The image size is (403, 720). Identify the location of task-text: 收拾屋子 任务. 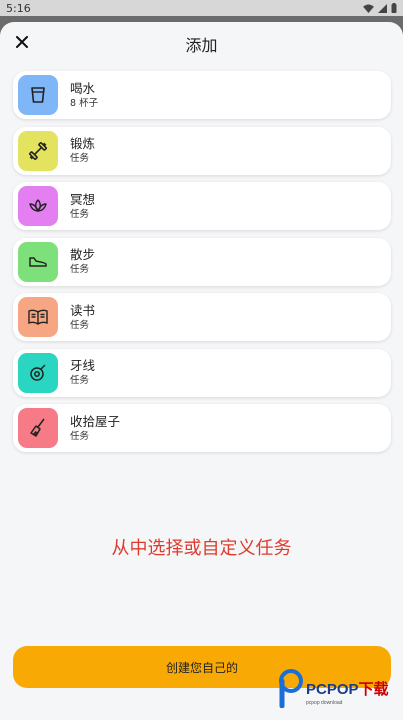
(95, 428).